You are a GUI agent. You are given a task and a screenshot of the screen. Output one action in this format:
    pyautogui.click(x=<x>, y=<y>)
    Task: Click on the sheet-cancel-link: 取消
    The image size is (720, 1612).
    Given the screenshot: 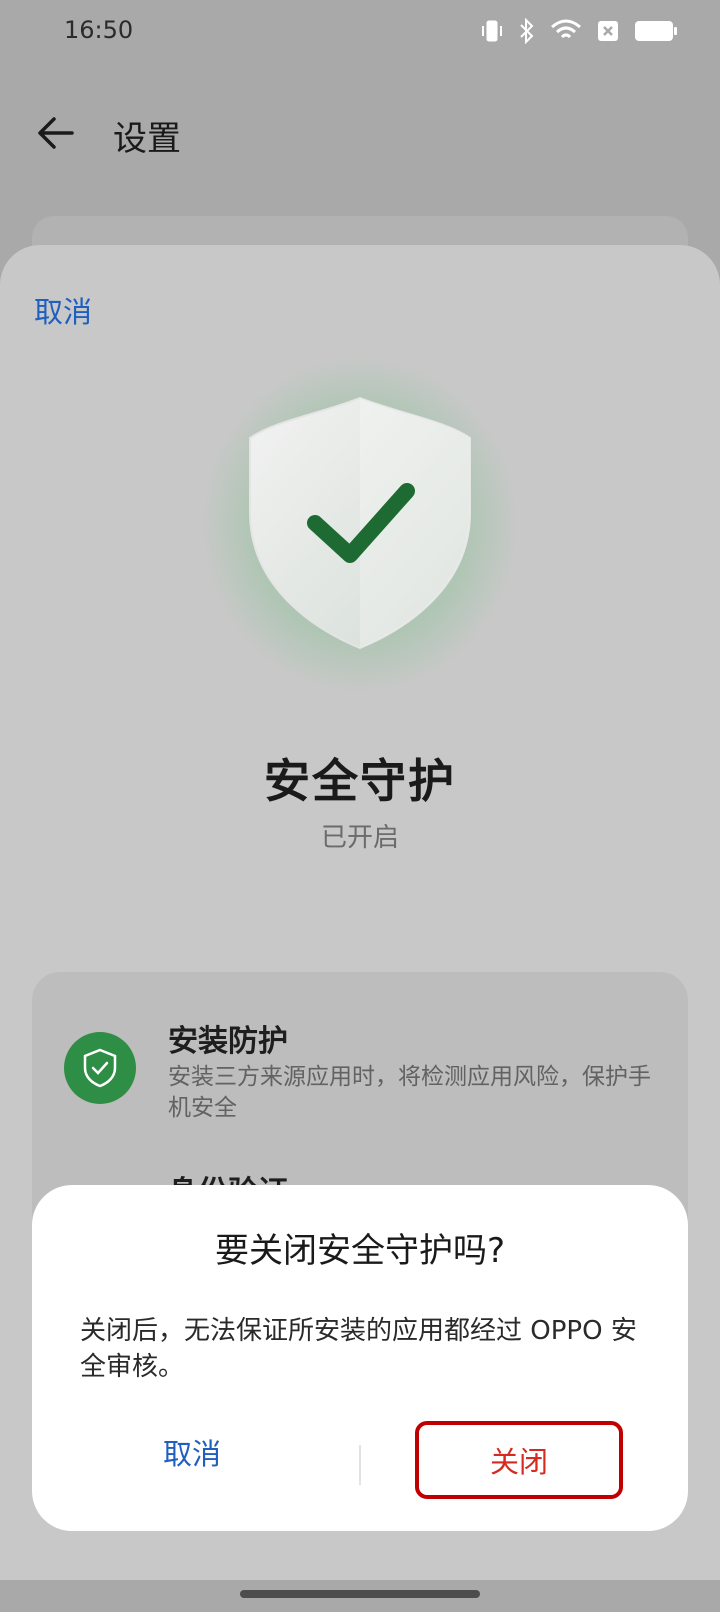 What is the action you would take?
    pyautogui.click(x=63, y=310)
    